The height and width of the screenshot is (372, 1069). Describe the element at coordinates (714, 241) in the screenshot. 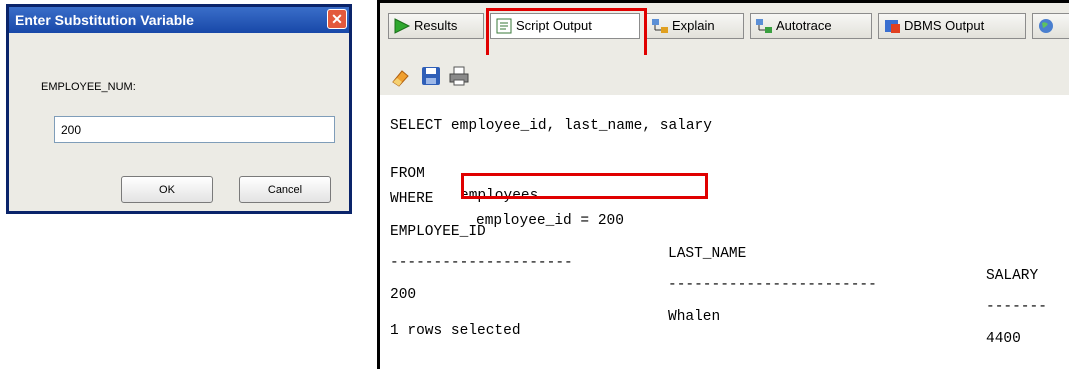

I see `result-header-row: EMPLOYEE_ID LAST_NAME SALARY` at that location.